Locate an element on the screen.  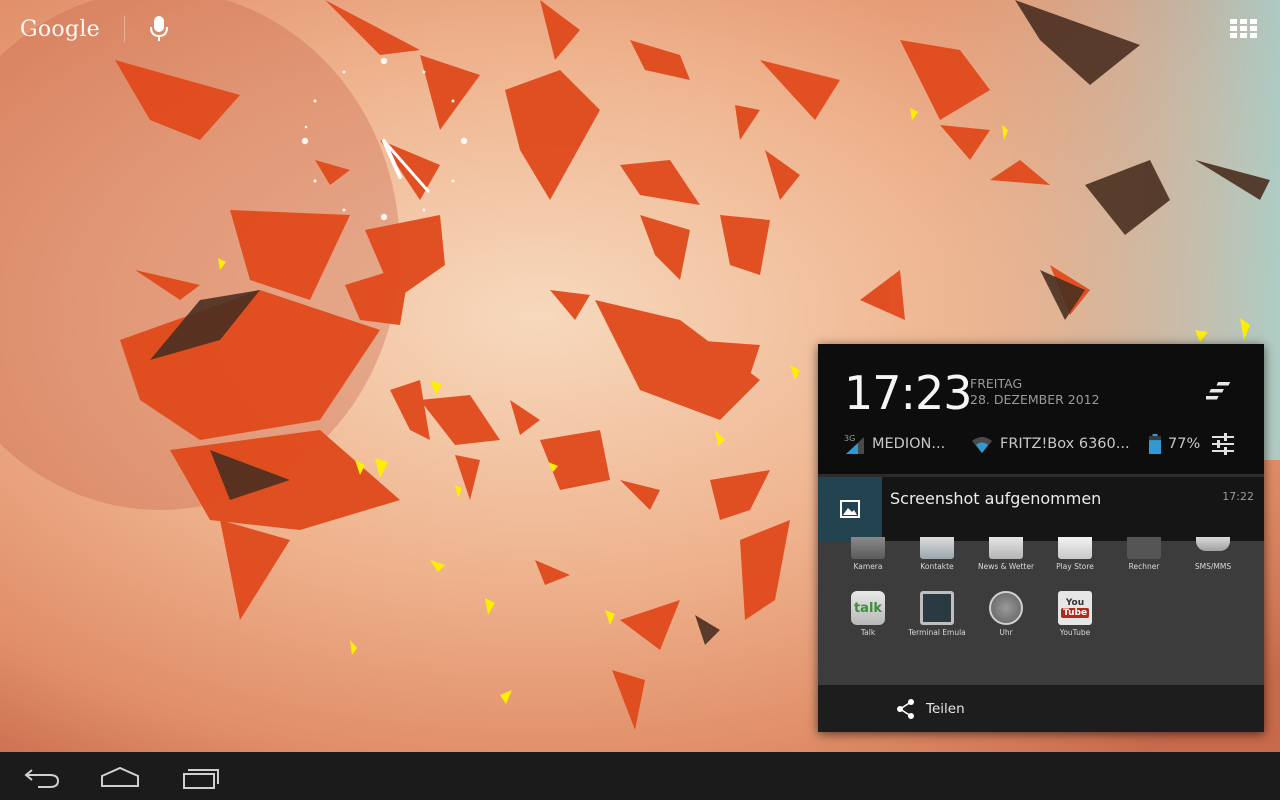
google-logo: Google is located at coordinates (60, 29).